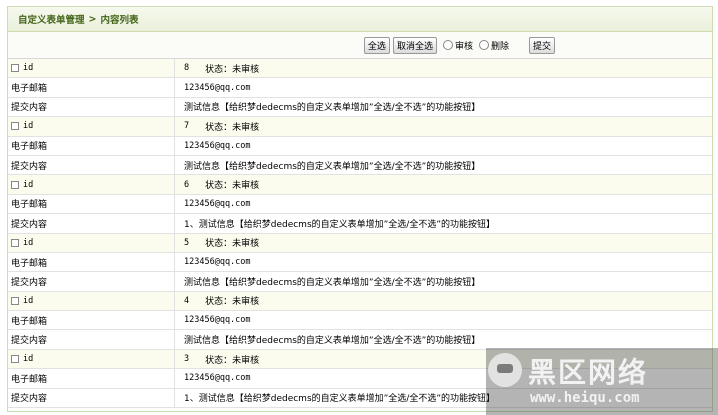  Describe the element at coordinates (187, 126) in the screenshot. I see `entry-id: 7` at that location.